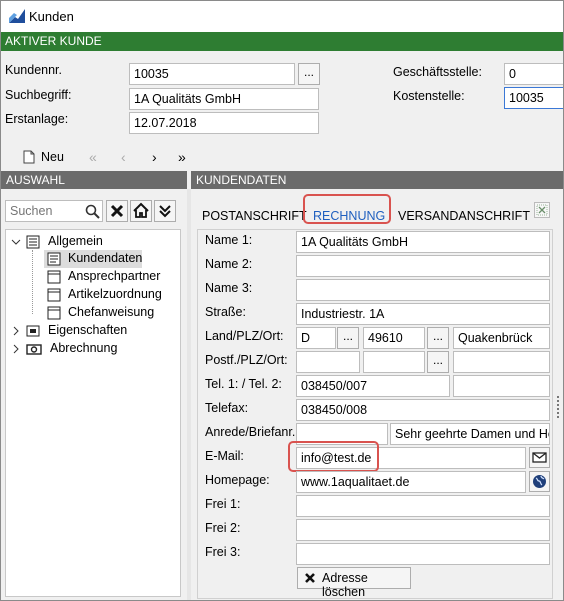  What do you see at coordinates (246, 360) in the screenshot?
I see `postfach-label: Postf./PLZ/Ort:` at bounding box center [246, 360].